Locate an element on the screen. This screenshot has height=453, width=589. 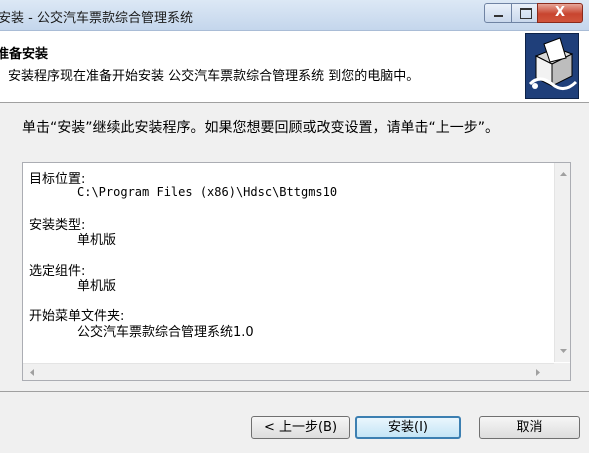
scroll-arrows-v is located at coordinates (563, 262).